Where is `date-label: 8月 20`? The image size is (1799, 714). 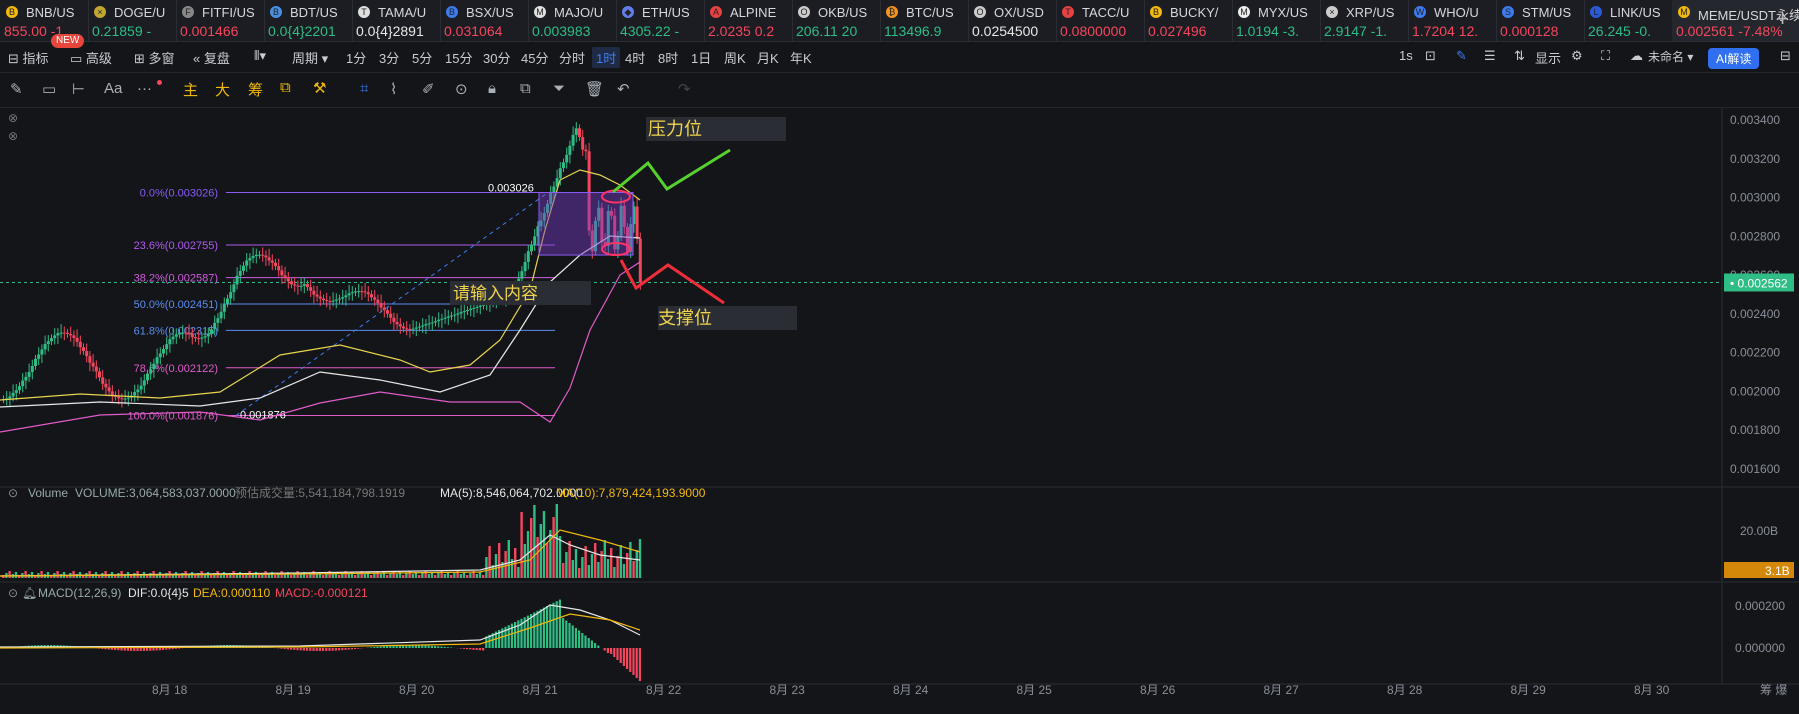 date-label: 8月 20 is located at coordinates (417, 690).